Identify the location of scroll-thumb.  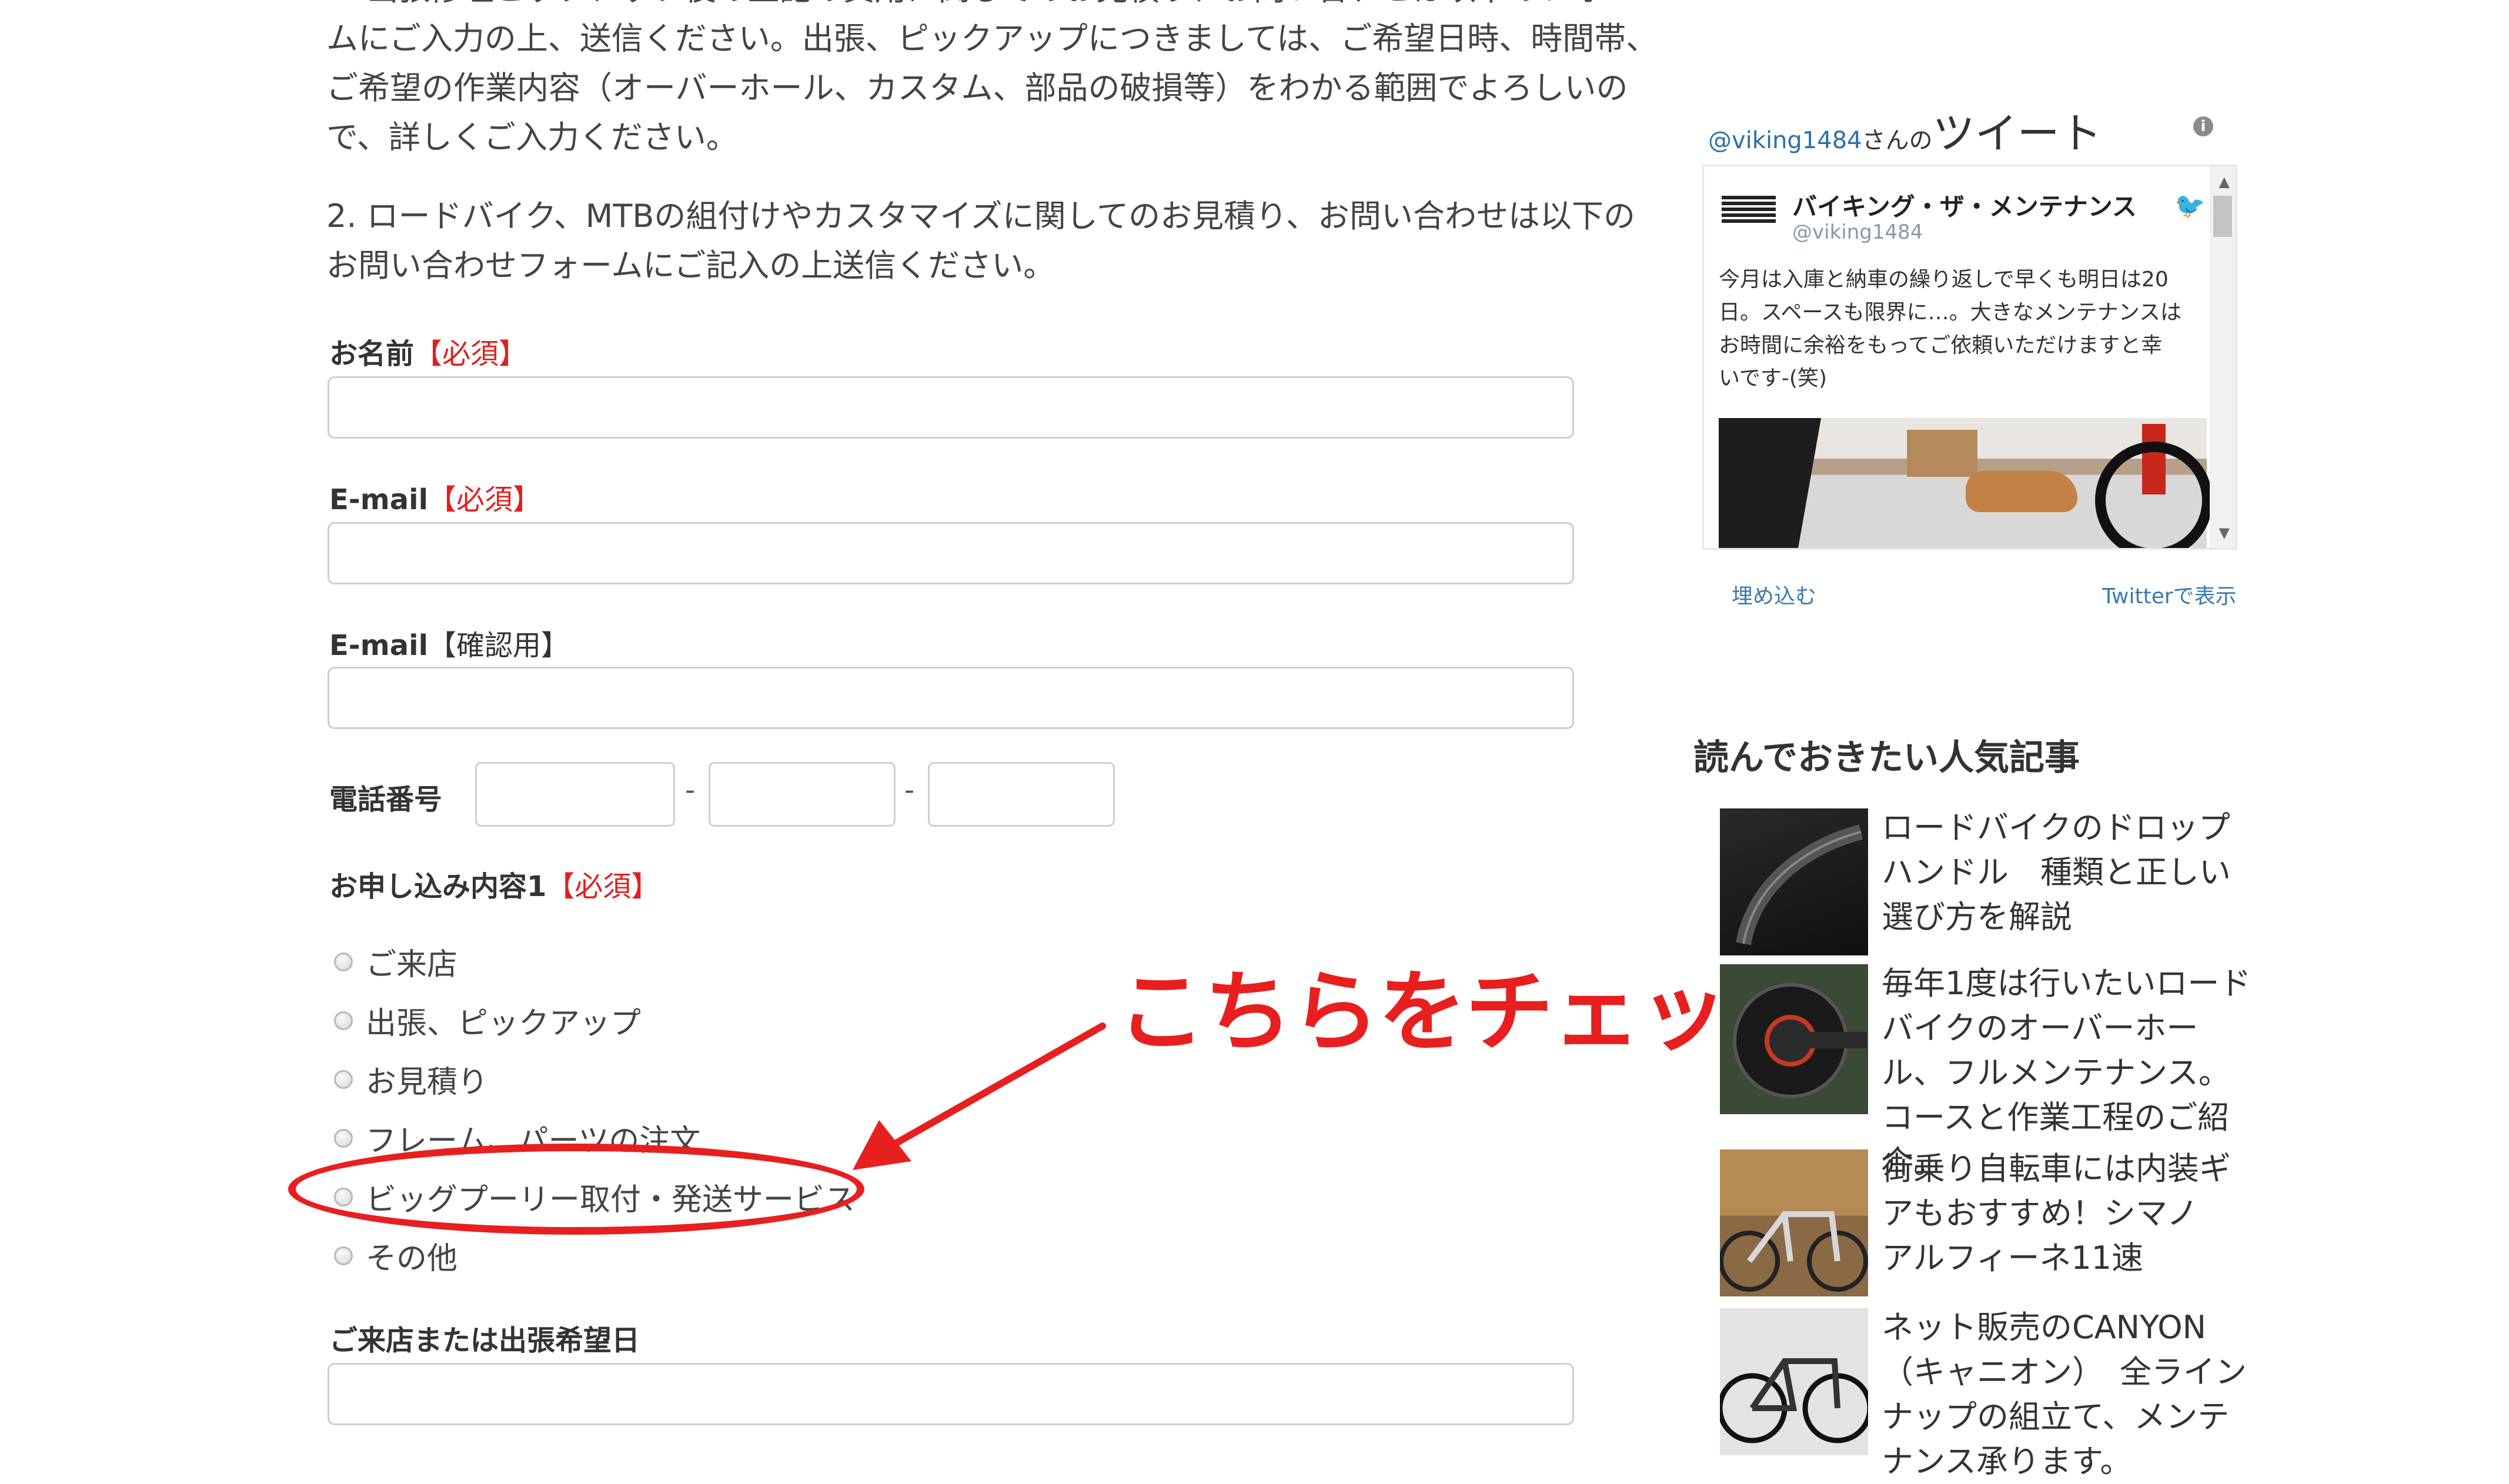
(2222, 216).